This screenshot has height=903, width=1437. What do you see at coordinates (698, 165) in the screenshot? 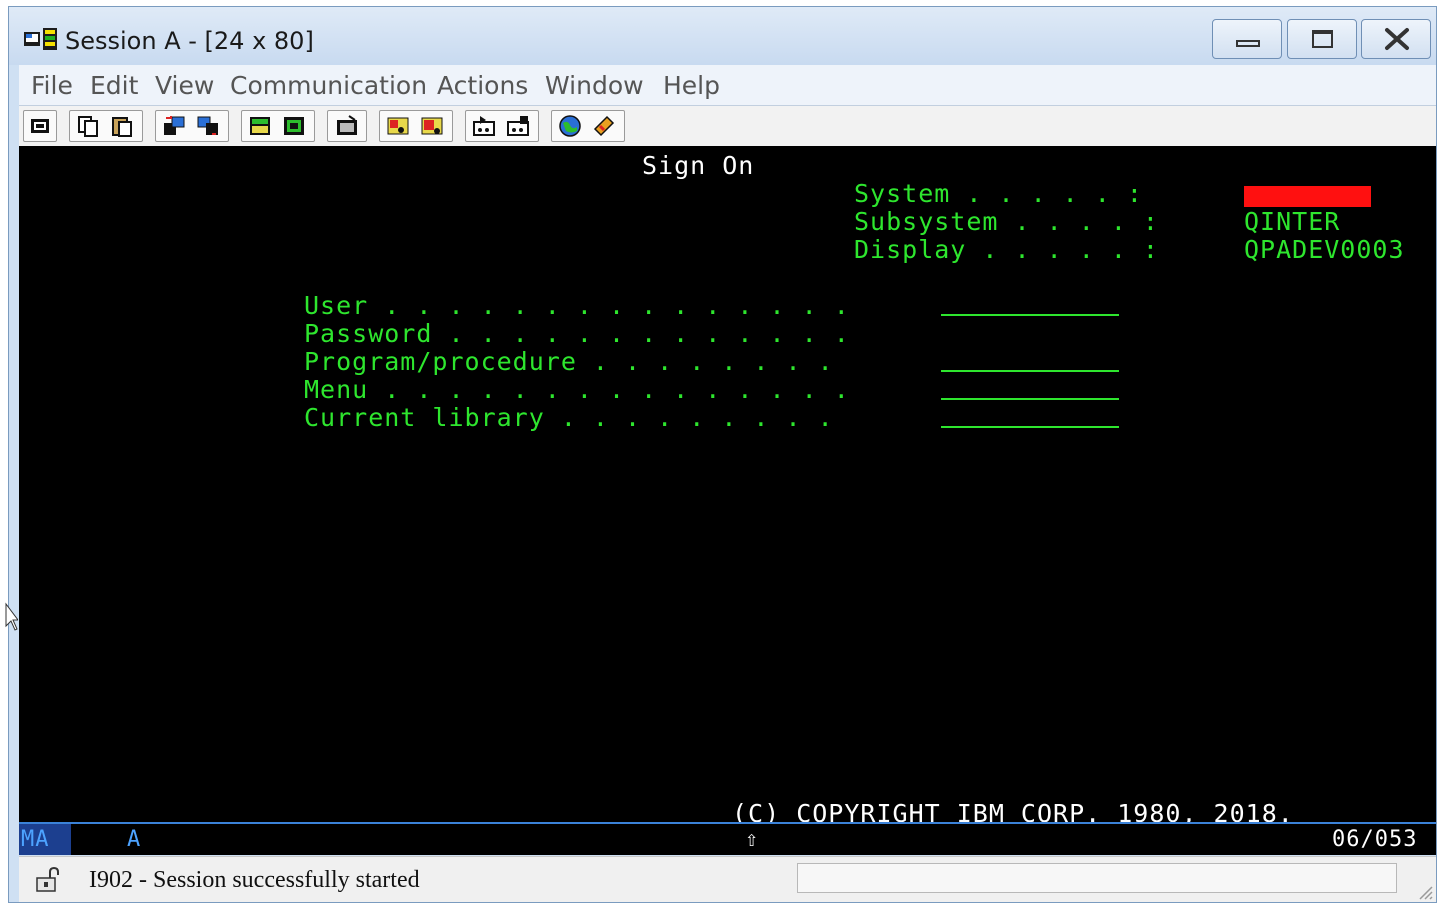
I see `screen-title: Sign On` at bounding box center [698, 165].